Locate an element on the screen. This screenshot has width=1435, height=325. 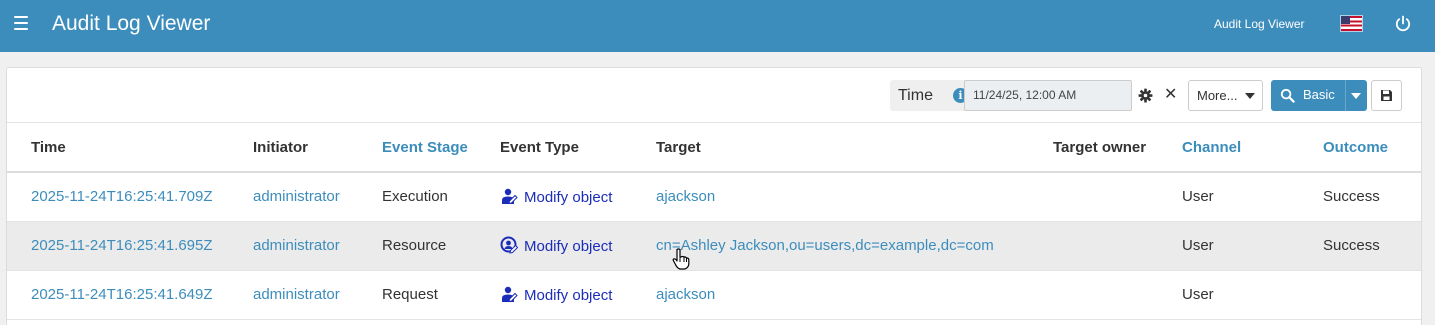
app-title: Audit Log Viewer is located at coordinates (131, 23).